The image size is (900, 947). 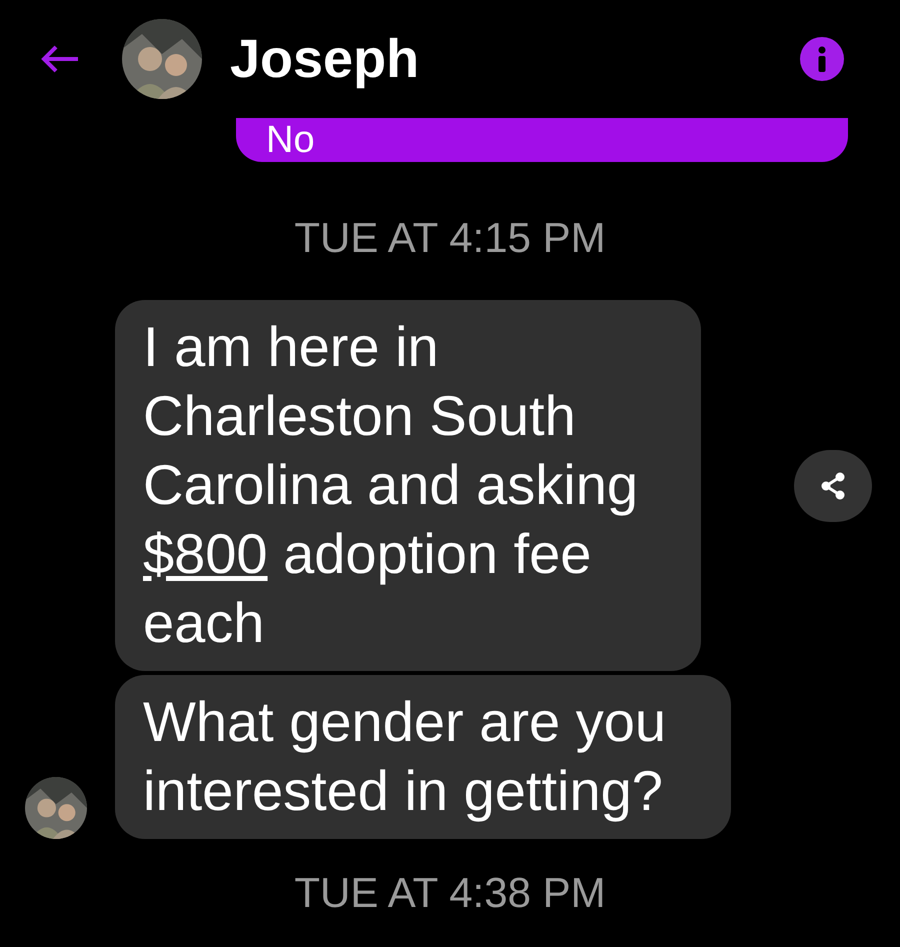 What do you see at coordinates (325, 59) in the screenshot?
I see `contact-name: Joseph` at bounding box center [325, 59].